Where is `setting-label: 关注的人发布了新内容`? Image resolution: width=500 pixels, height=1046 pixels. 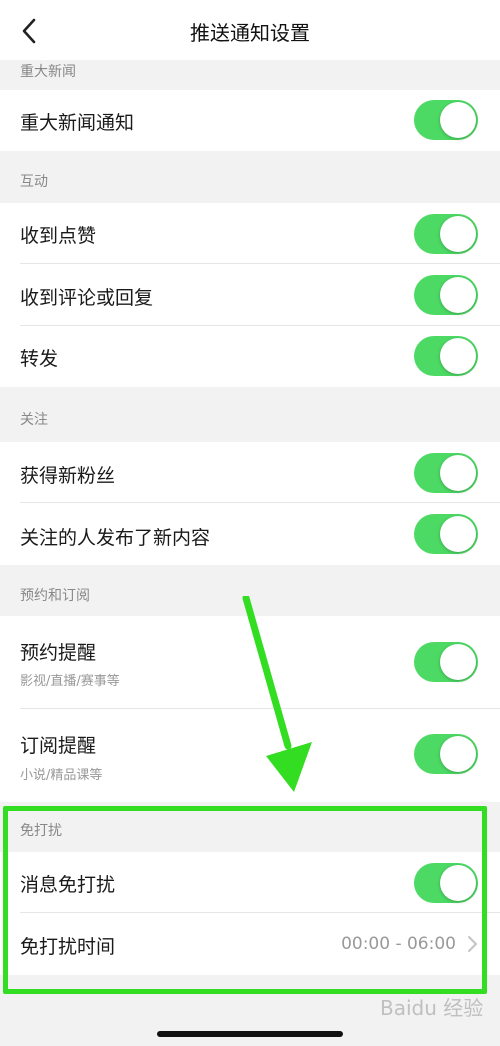
setting-label: 关注的人发布了新内容 is located at coordinates (115, 538).